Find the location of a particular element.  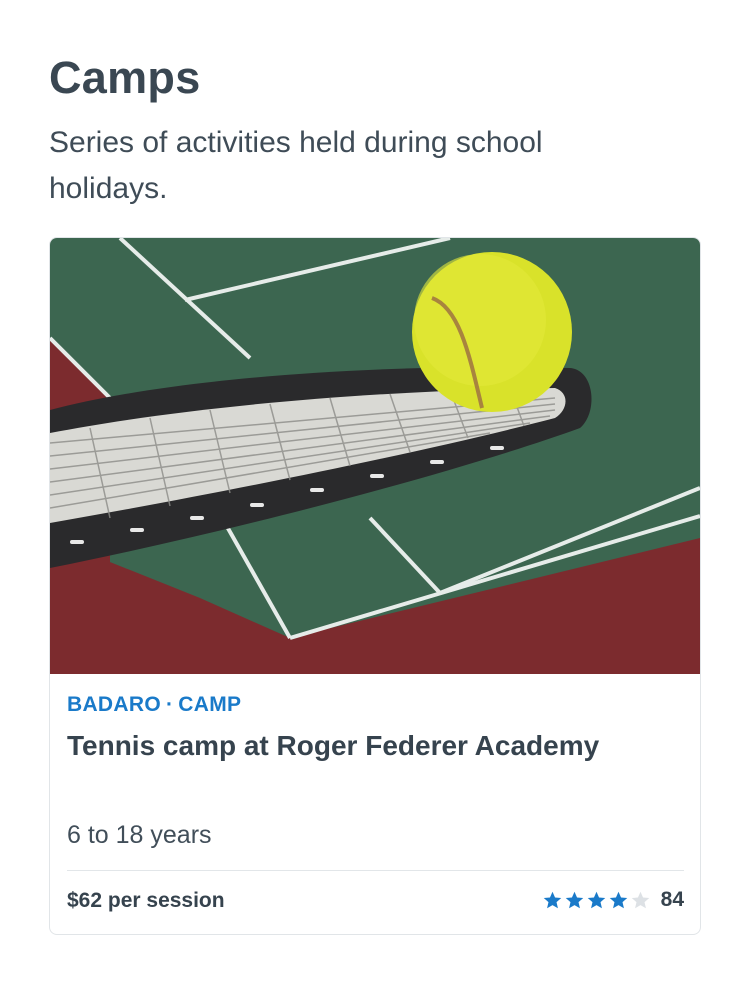

card-age-range: 6 to 18 years is located at coordinates (139, 835).